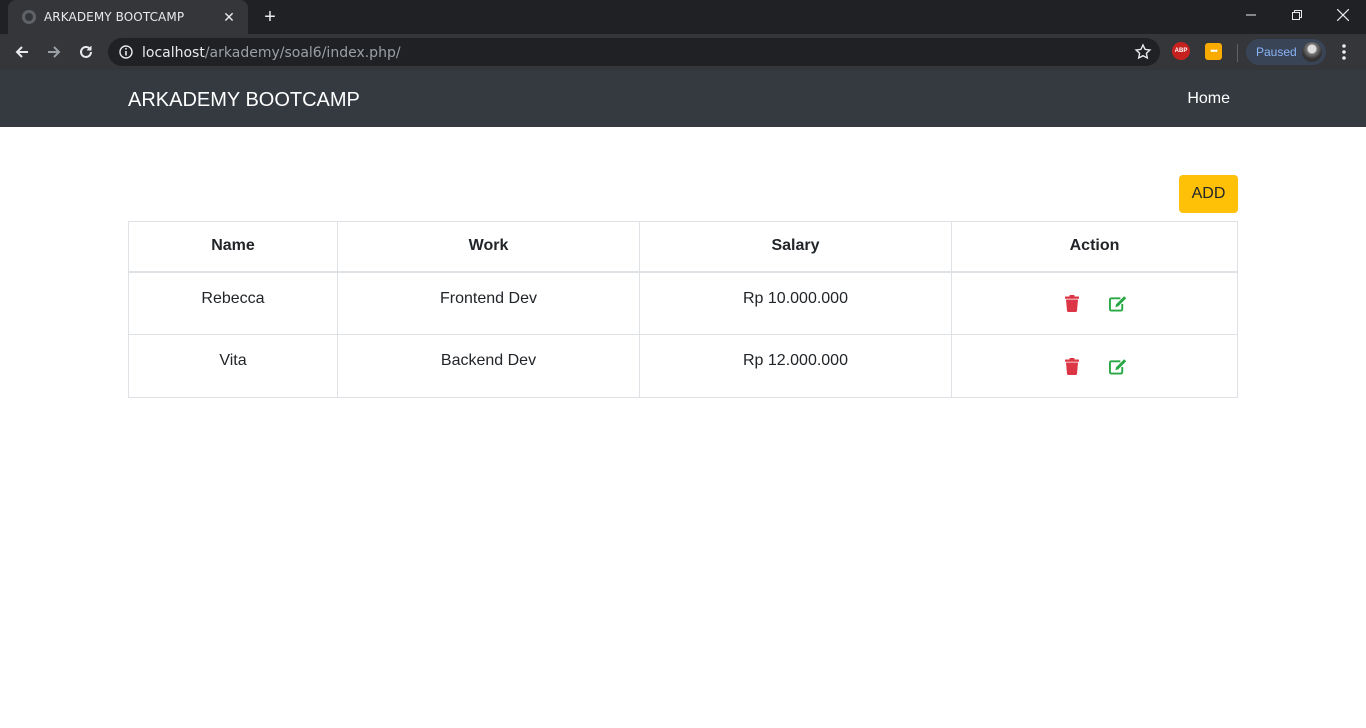  I want to click on tab-title: ARKADEMY BOOTCAMP, so click(114, 17).